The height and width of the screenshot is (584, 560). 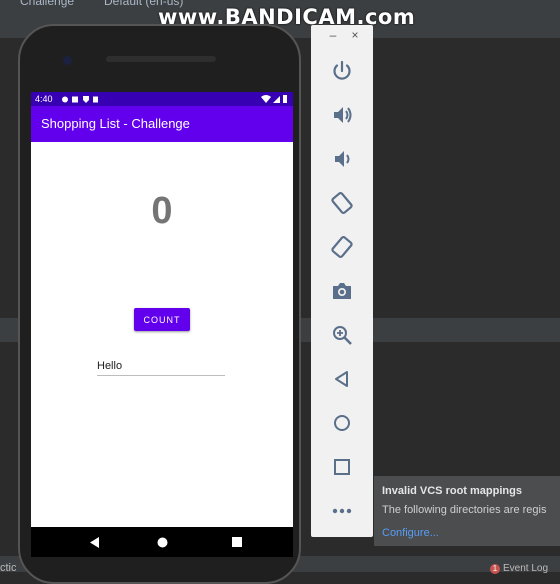 I want to click on camera-icon, so click(x=342, y=291).